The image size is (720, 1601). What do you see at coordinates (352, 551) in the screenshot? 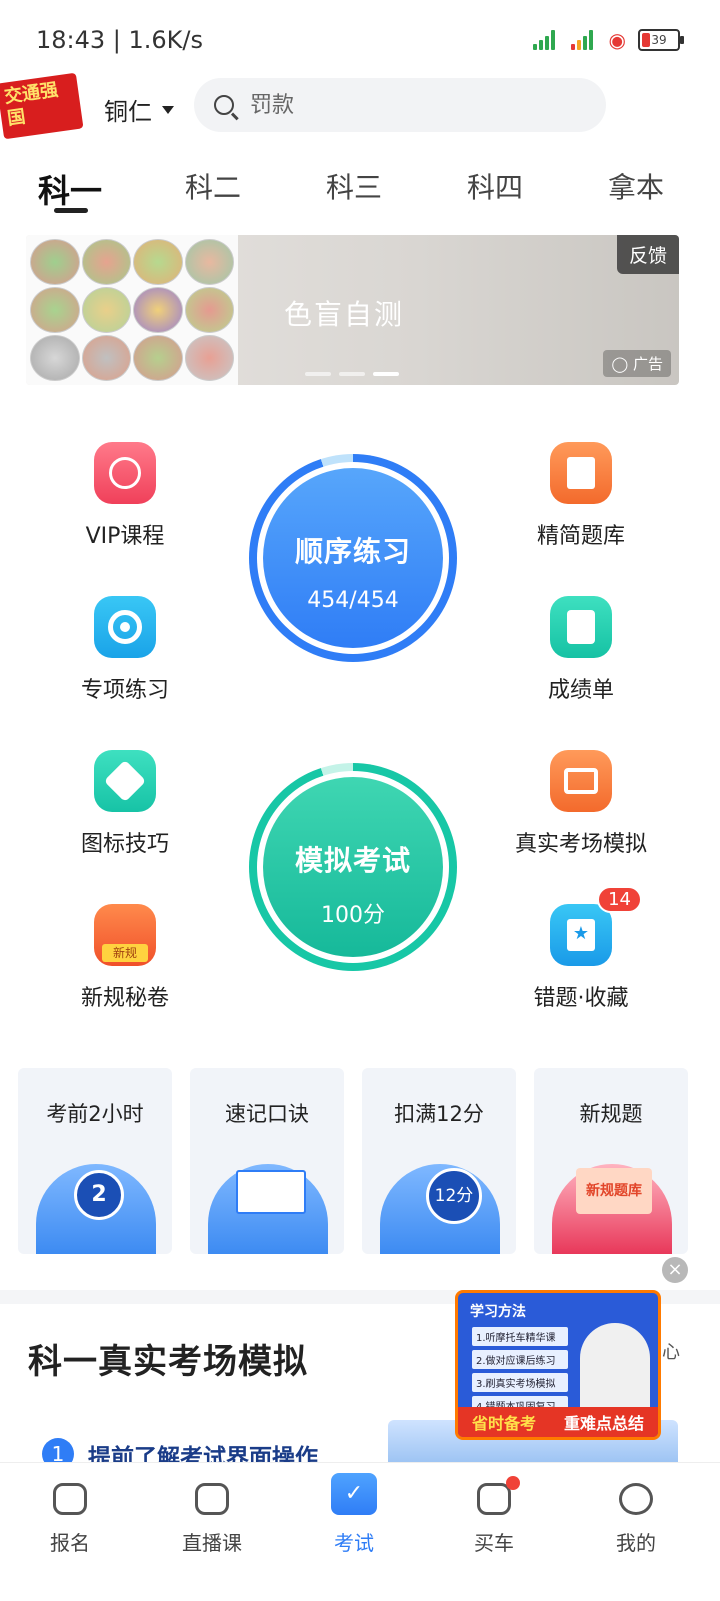
I see `sequence-practice-title: 顺序练习` at bounding box center [352, 551].